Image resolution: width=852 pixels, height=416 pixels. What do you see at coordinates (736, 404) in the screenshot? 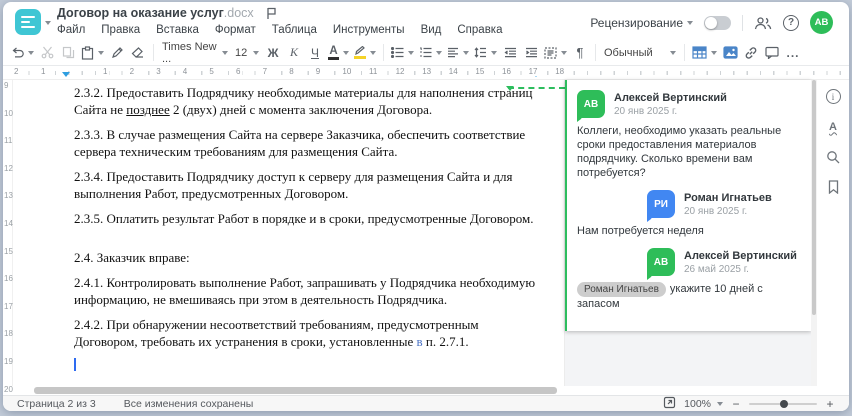
I see `zoom-out-button: −` at bounding box center [736, 404].